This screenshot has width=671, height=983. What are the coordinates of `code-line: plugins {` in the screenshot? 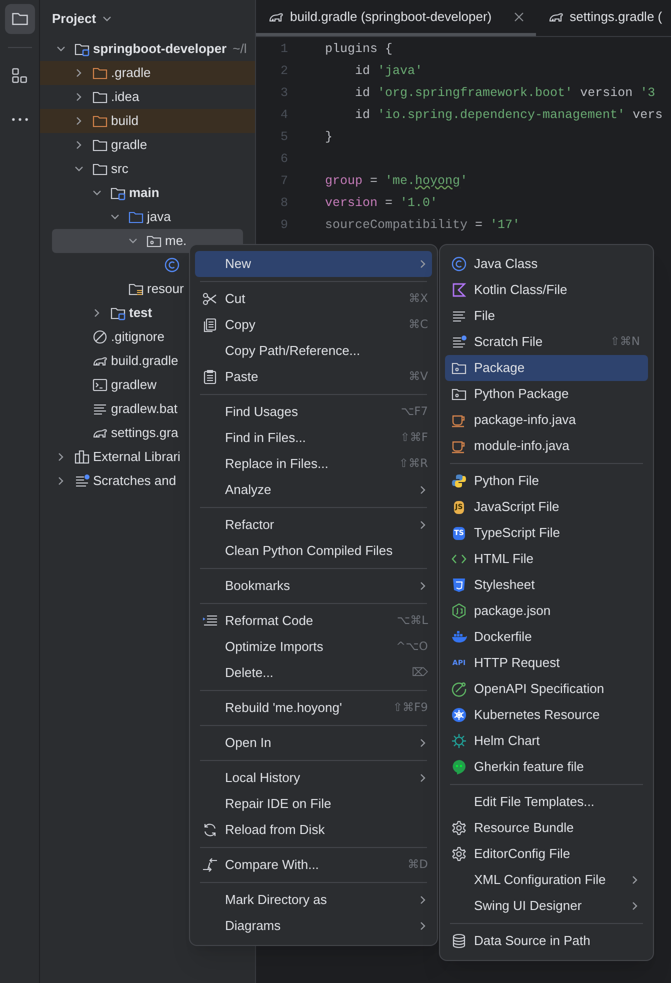 It's located at (359, 49).